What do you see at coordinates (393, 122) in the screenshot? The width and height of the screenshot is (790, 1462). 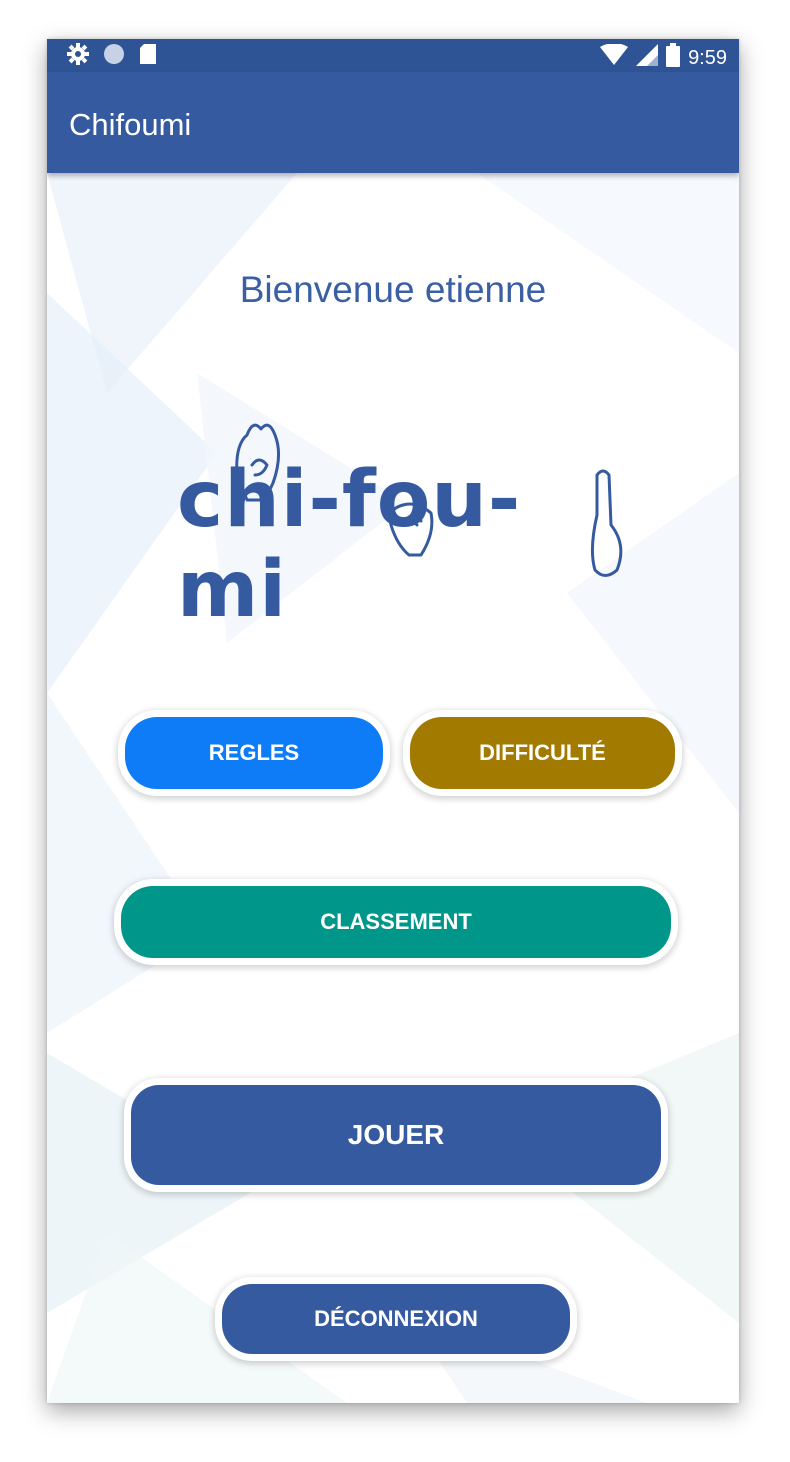 I see `app-bar: Chifoumi` at bounding box center [393, 122].